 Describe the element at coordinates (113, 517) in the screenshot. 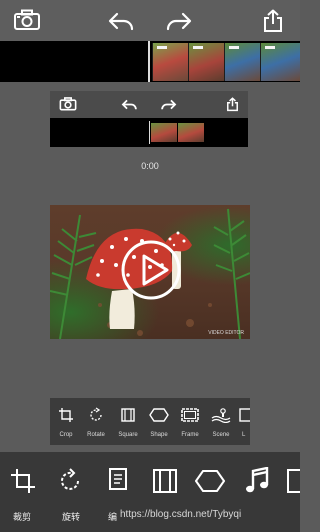

I see `third-label: 编` at that location.